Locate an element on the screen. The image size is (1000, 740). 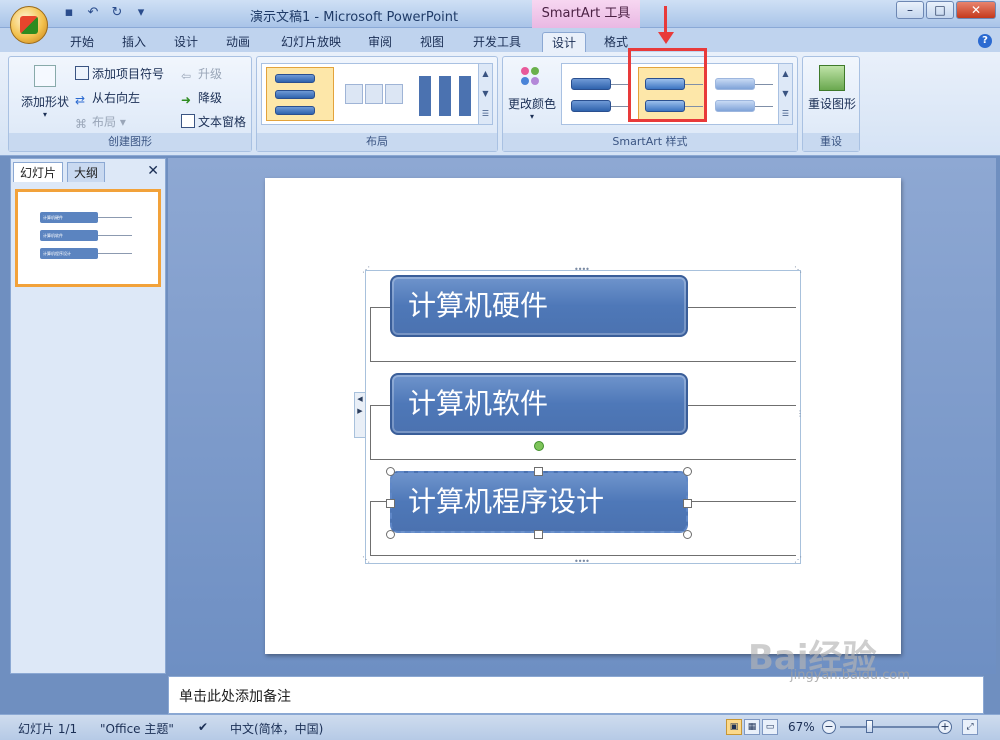
smartart-tools-label: SmartArt 工具 is located at coordinates (586, 14).